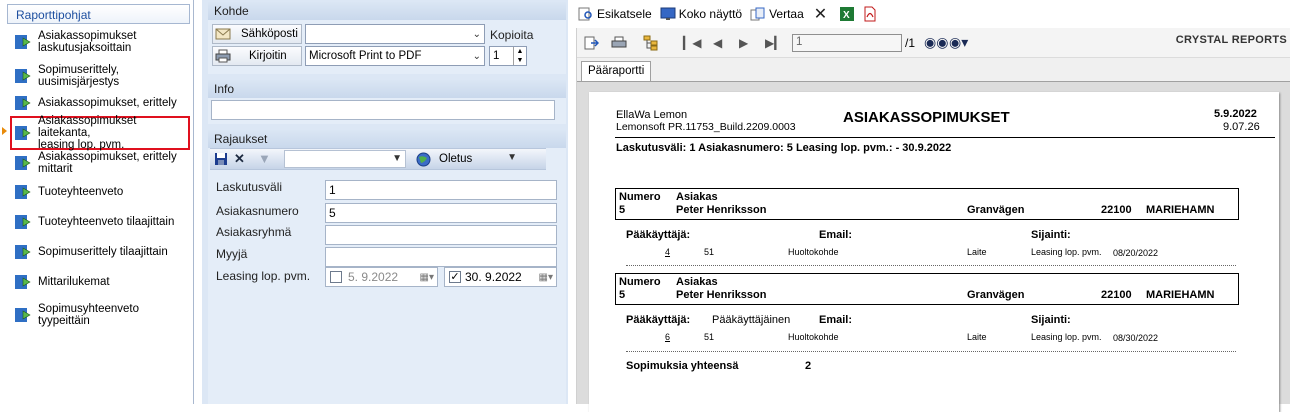 This screenshot has width=1290, height=412. I want to click on last-page-icon: ▶▎, so click(774, 43).